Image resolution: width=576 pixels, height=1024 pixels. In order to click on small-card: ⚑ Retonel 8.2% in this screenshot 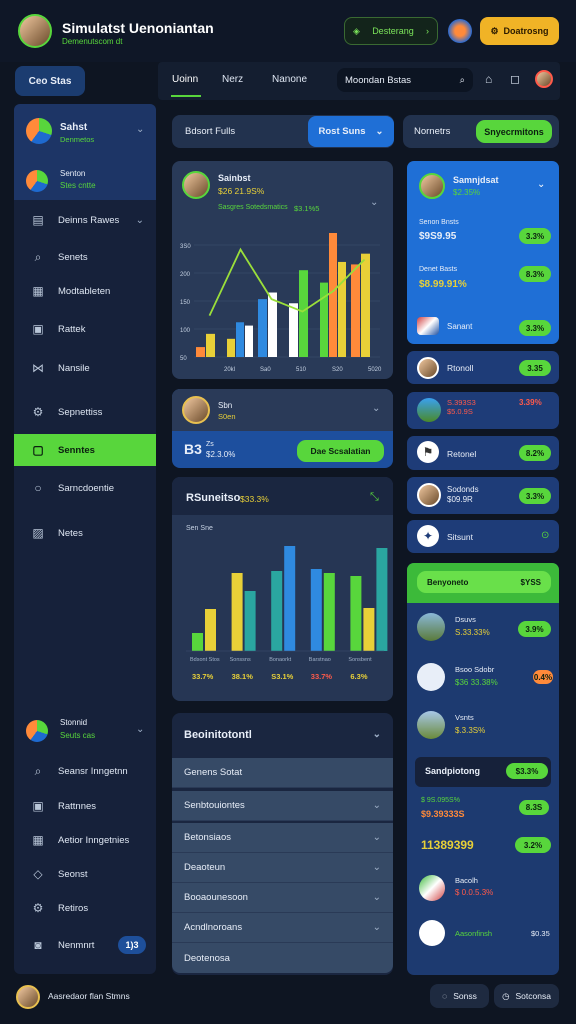, I will do `click(483, 453)`.